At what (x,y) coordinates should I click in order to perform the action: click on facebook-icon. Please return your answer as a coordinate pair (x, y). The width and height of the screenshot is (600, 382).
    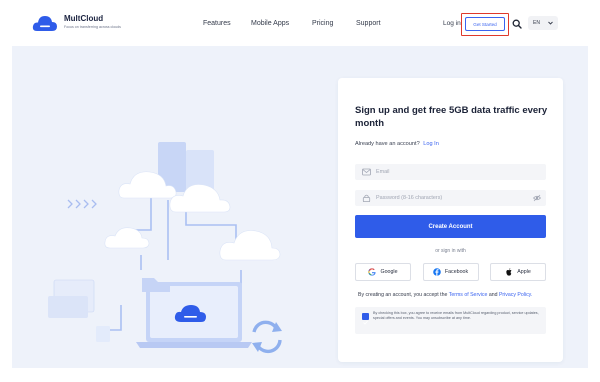
    Looking at the image, I should click on (437, 272).